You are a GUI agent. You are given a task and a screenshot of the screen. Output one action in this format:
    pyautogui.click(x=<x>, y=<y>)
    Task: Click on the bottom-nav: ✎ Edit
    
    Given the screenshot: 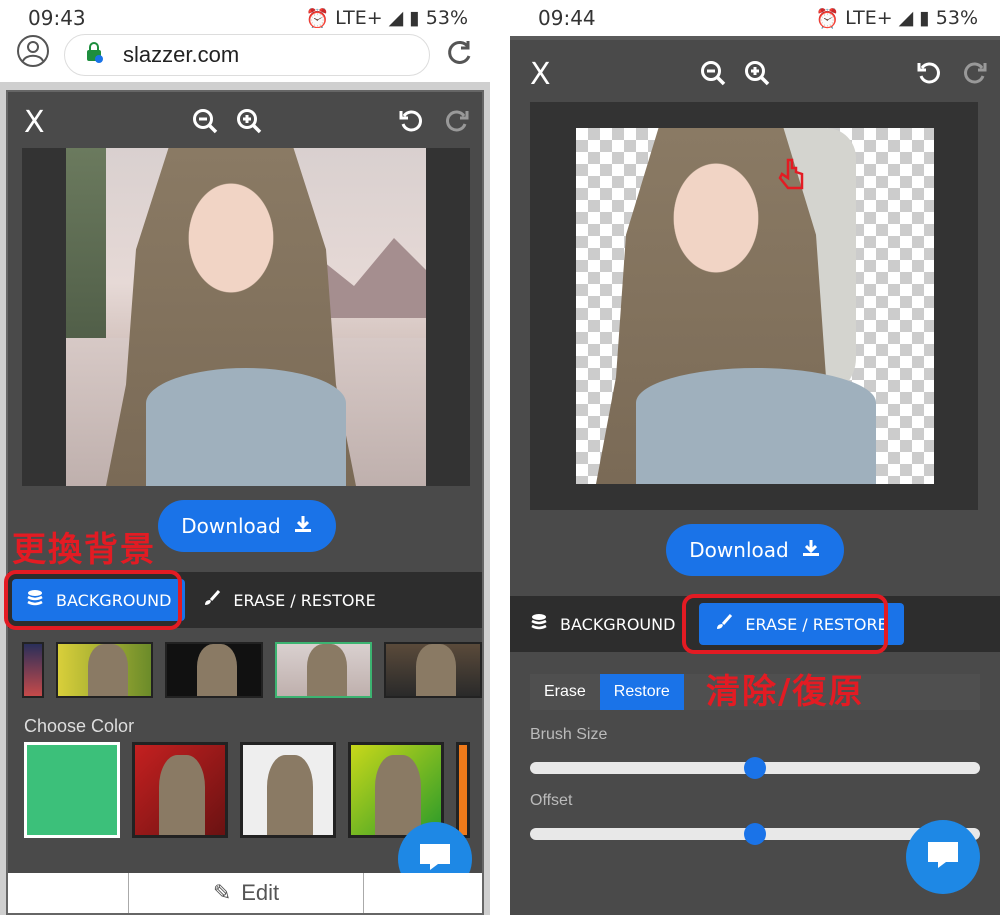 What is the action you would take?
    pyautogui.click(x=245, y=893)
    